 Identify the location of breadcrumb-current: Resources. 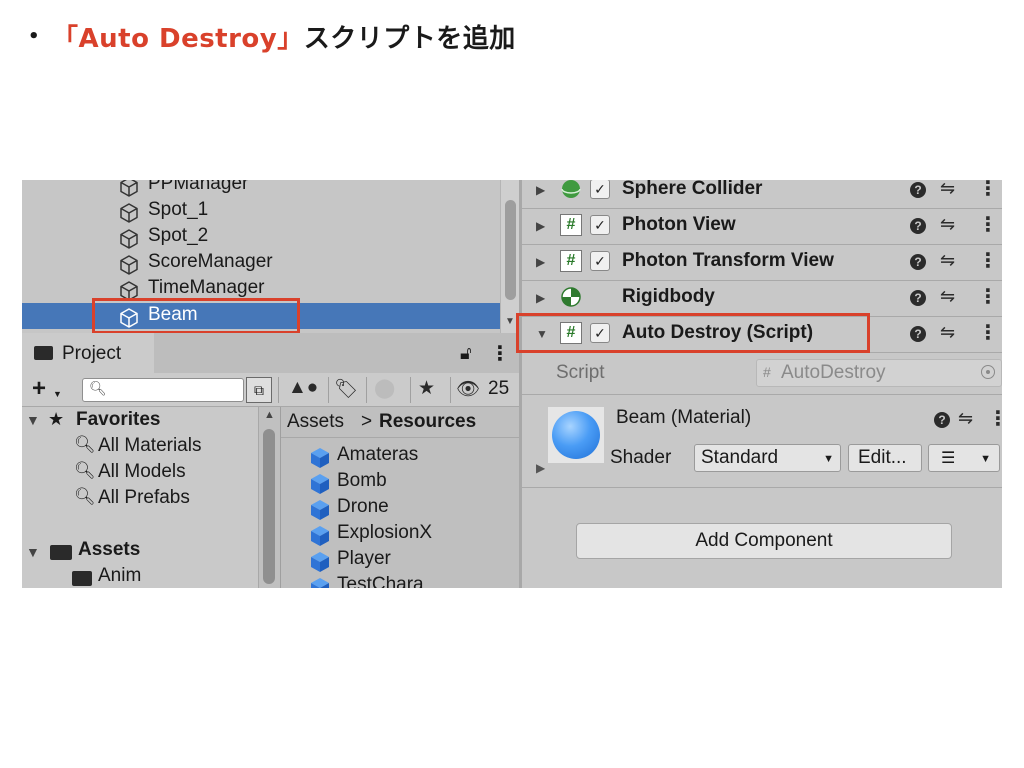
(427, 422).